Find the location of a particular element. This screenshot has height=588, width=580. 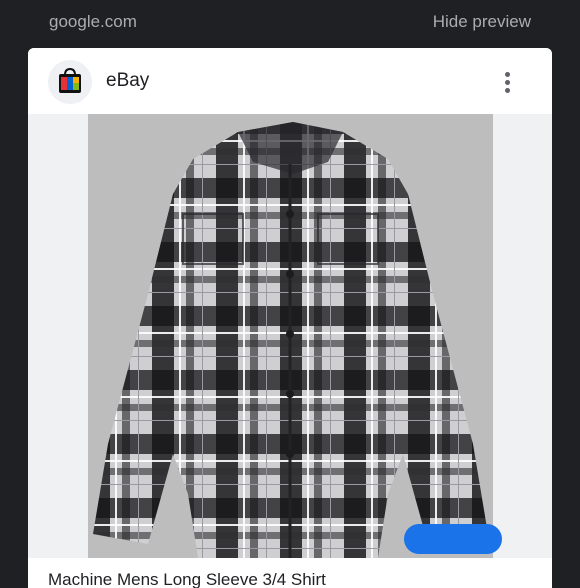

caption-strip: Machine Mens Long Sleeve 3/4 Shirt is located at coordinates (290, 573).